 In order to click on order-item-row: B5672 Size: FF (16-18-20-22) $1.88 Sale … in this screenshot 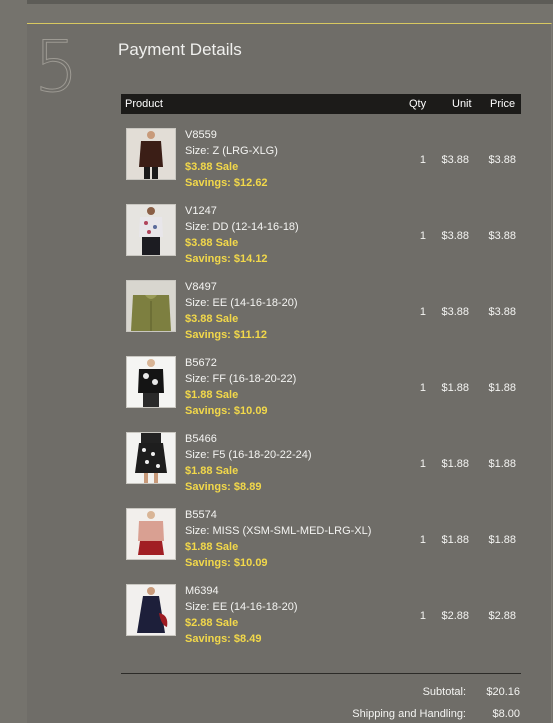, I will do `click(321, 394)`.